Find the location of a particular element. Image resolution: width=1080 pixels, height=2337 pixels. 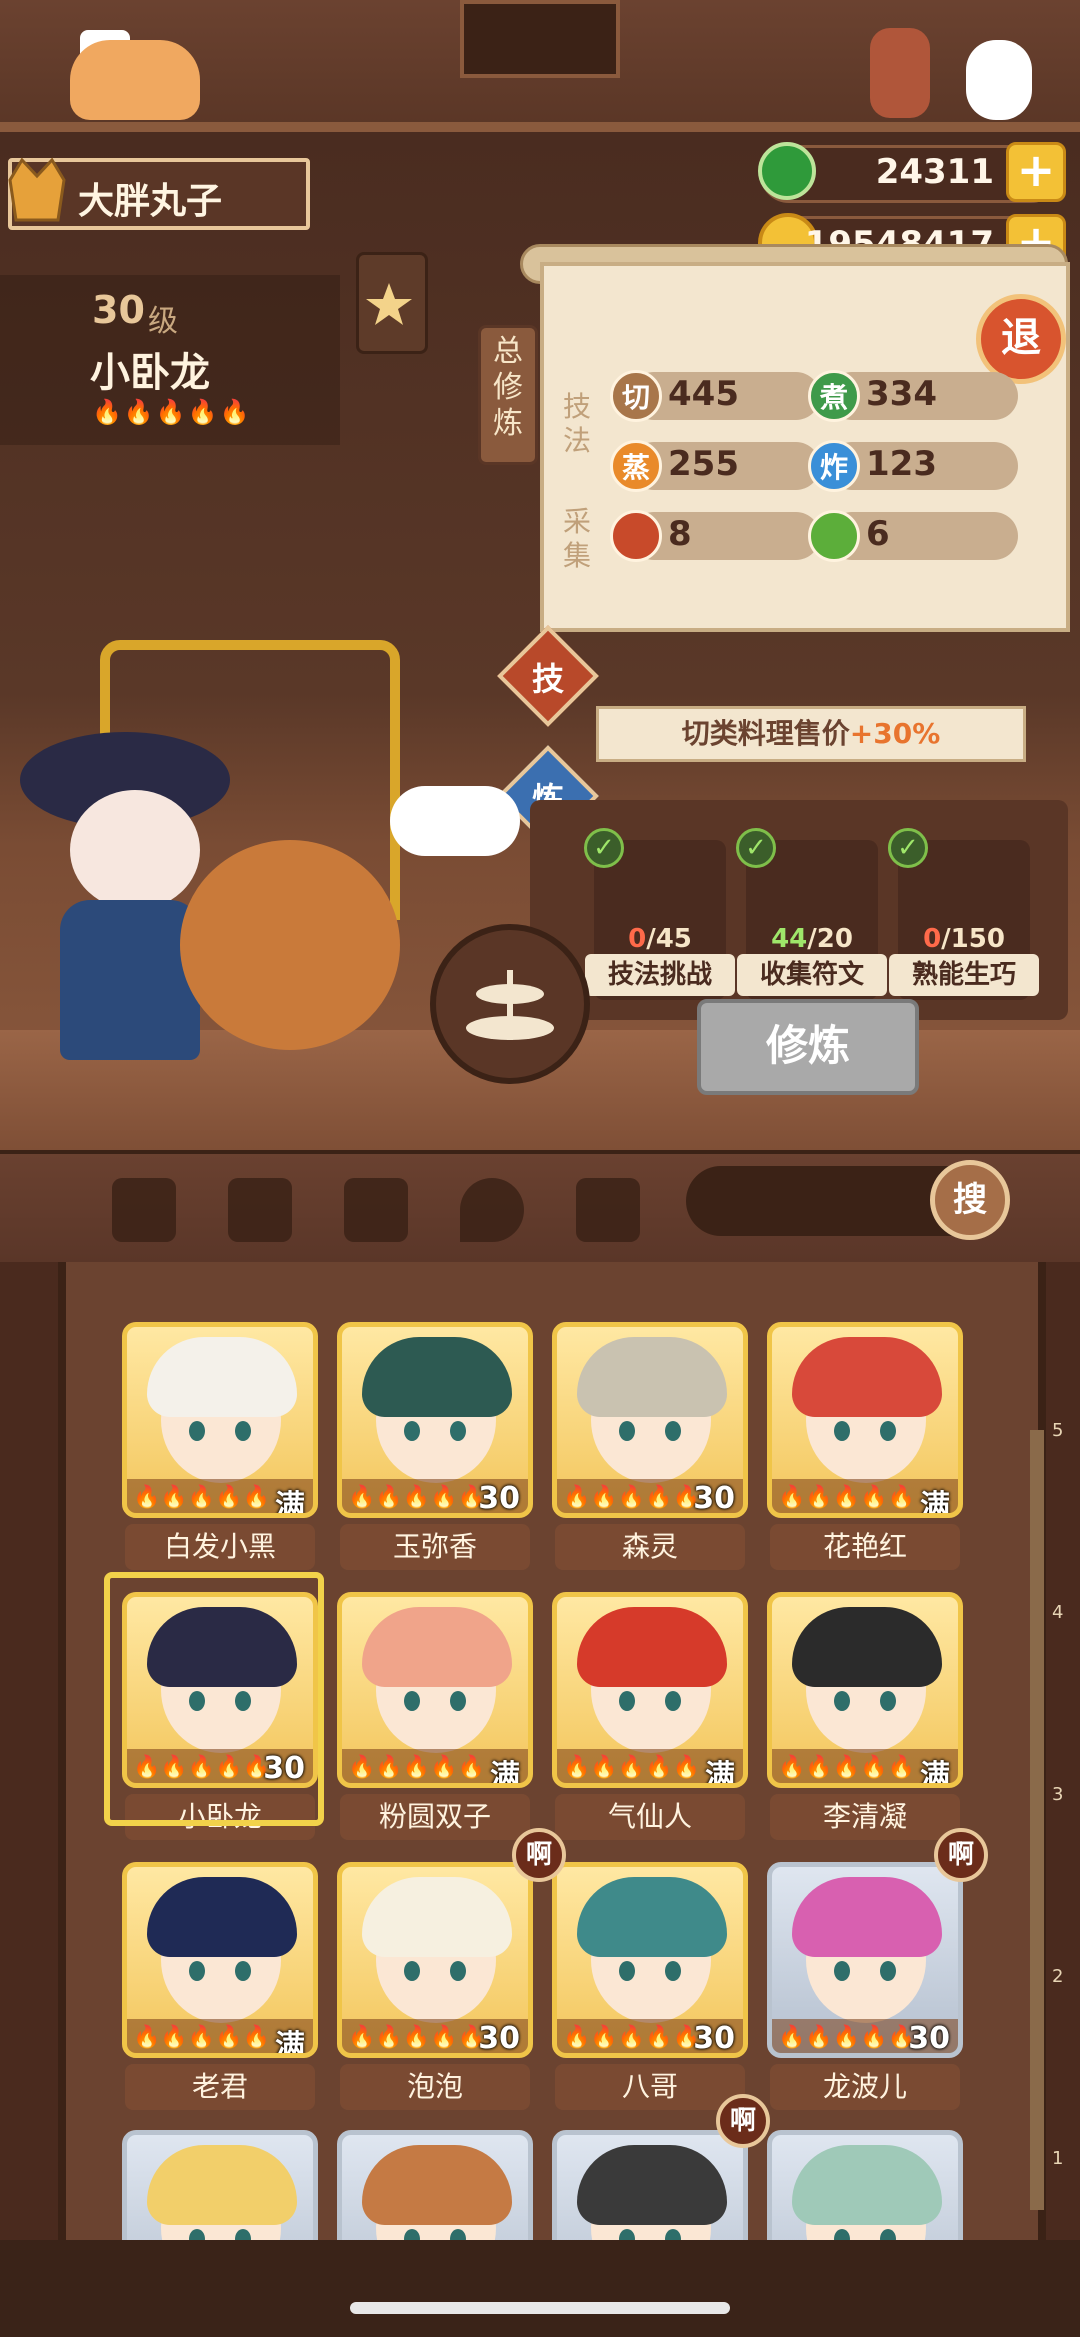

task-total: /20 is located at coordinates (830, 939).